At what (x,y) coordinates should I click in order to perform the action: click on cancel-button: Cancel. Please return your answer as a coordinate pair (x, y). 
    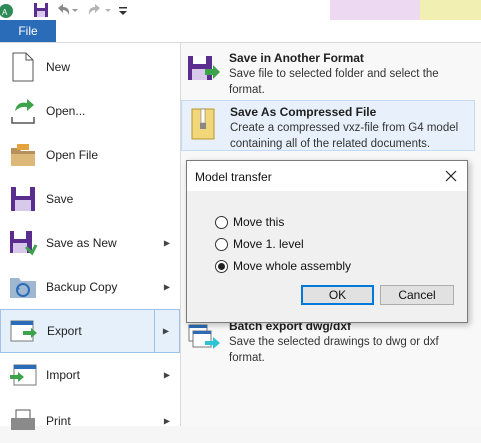
    Looking at the image, I should click on (417, 295).